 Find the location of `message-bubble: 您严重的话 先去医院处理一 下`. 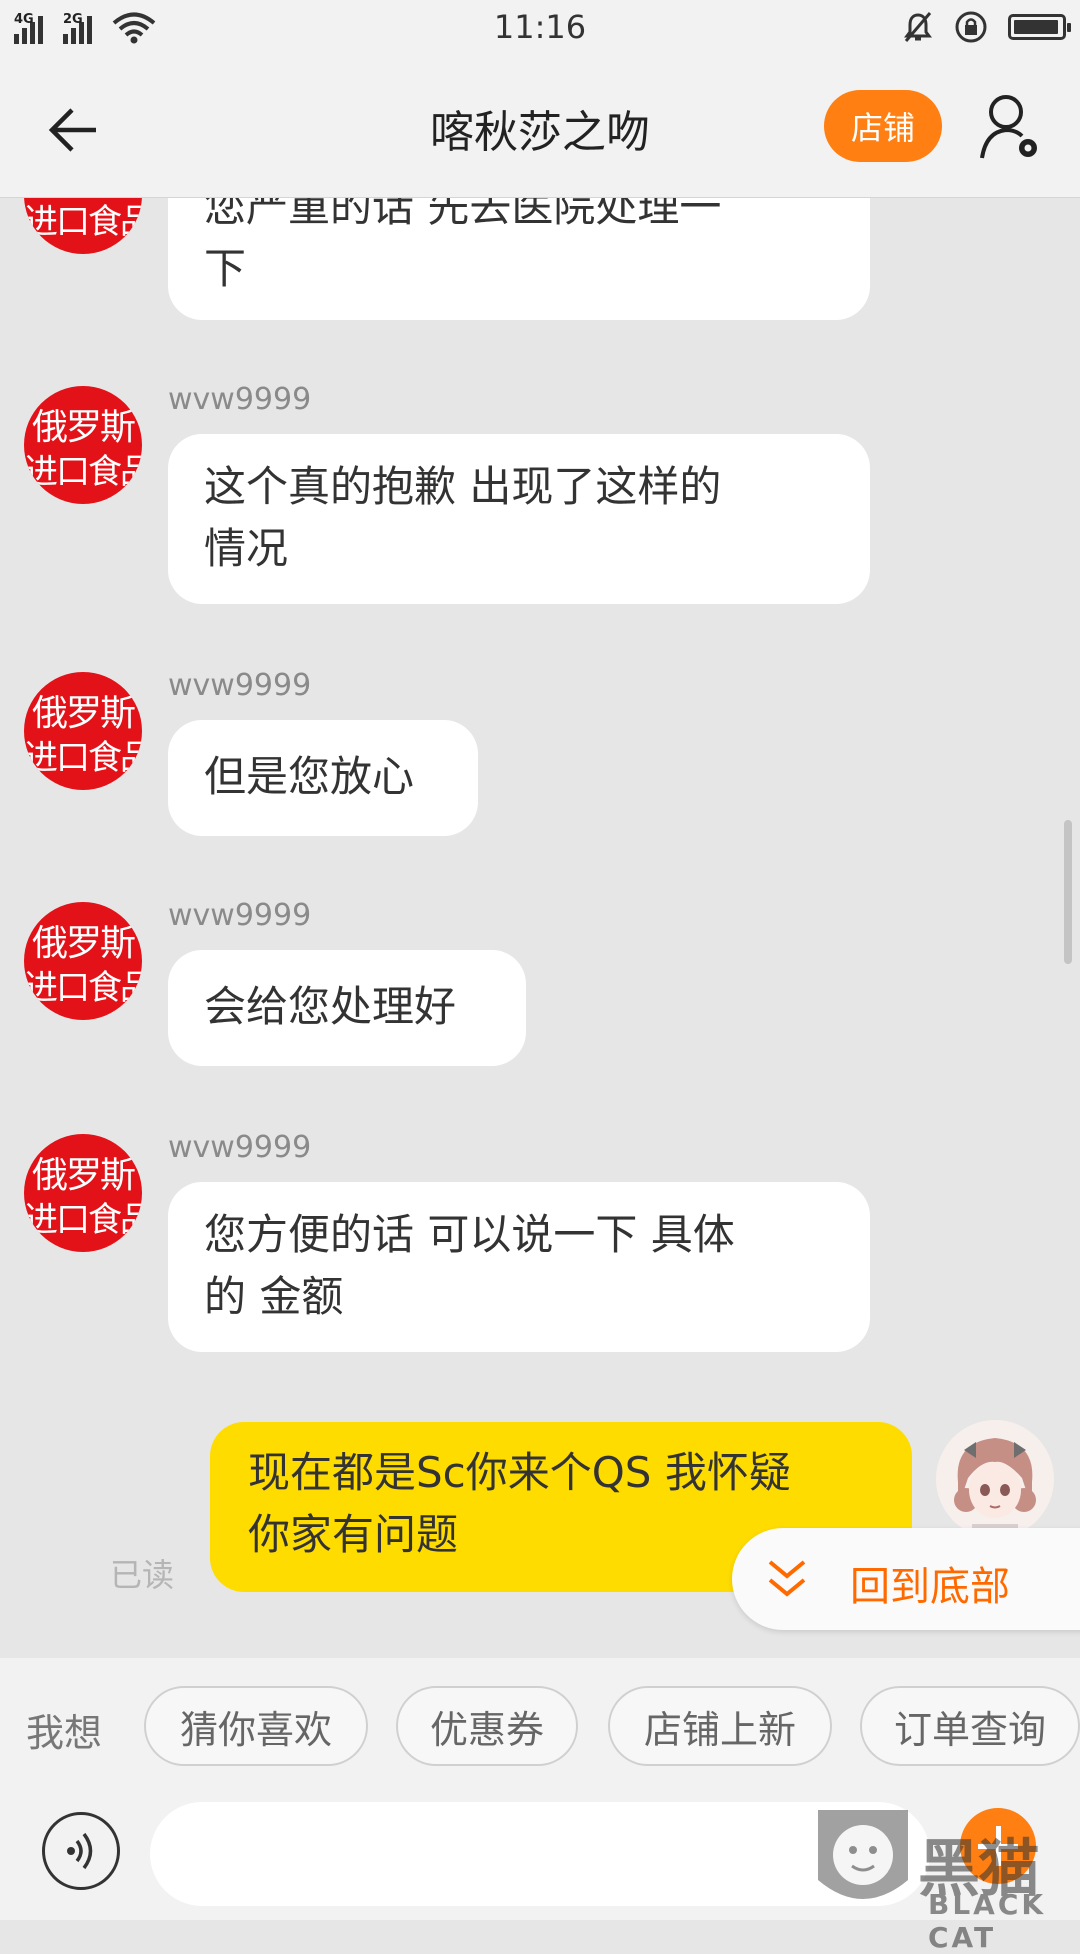

message-bubble: 您严重的话 先去医院处理一 下 is located at coordinates (519, 259).